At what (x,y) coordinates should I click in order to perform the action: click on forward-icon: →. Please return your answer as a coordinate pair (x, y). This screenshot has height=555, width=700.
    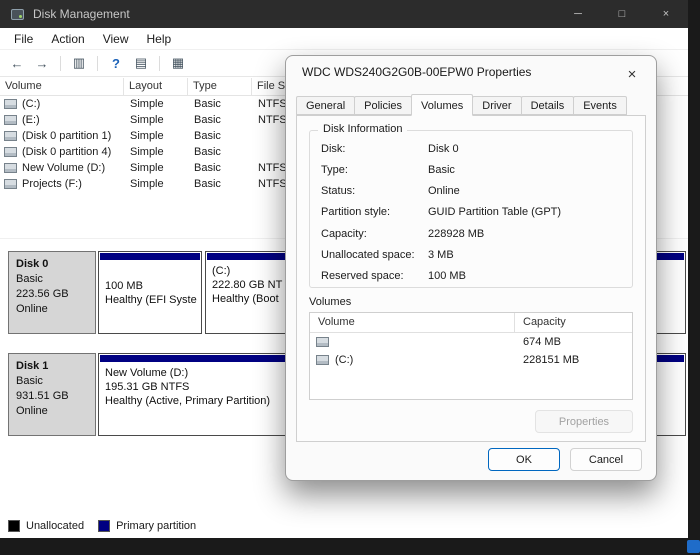
    Looking at the image, I should click on (42, 63).